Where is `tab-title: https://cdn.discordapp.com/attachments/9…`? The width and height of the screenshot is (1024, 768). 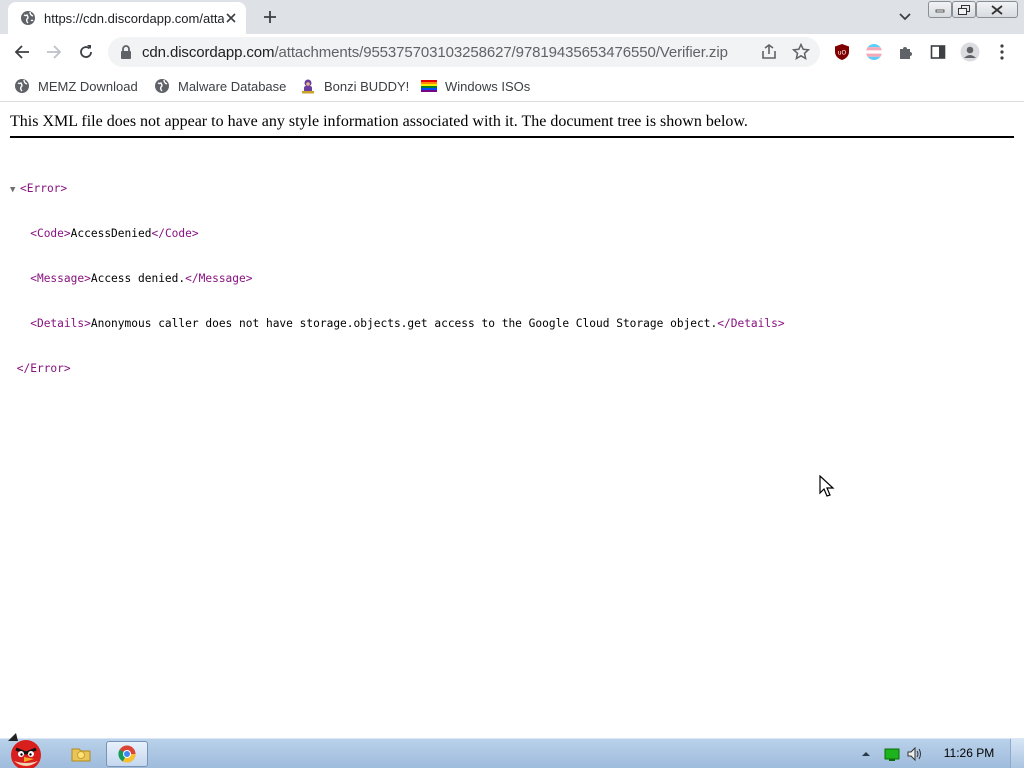 tab-title: https://cdn.discordapp.com/attachments/9… is located at coordinates (134, 18).